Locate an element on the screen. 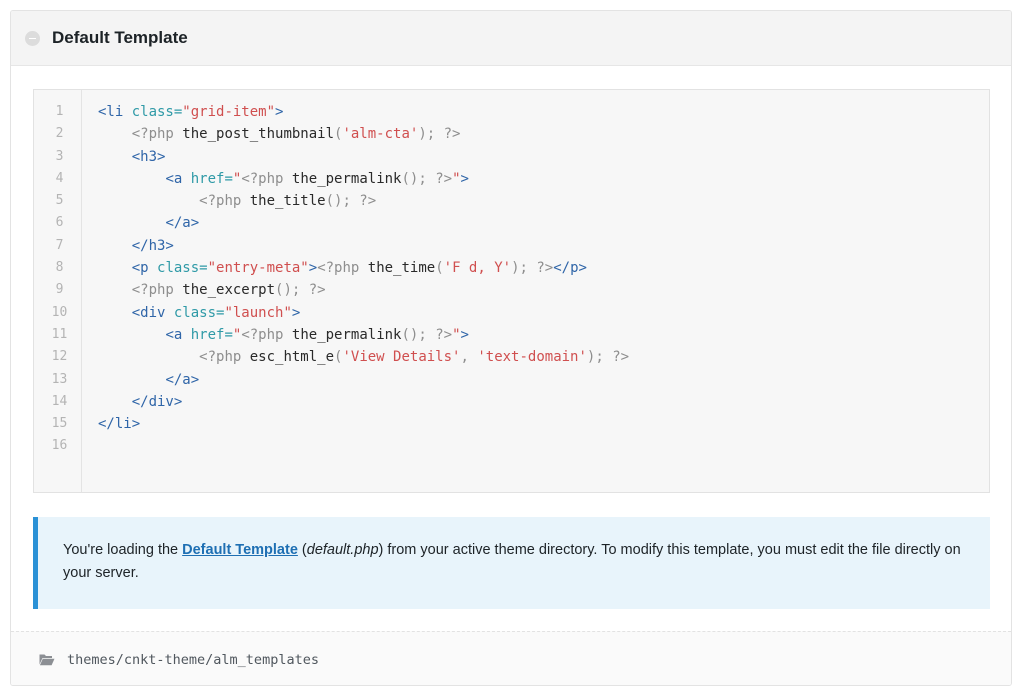 This screenshot has height=697, width=1024. line-number: 8 is located at coordinates (59, 268).